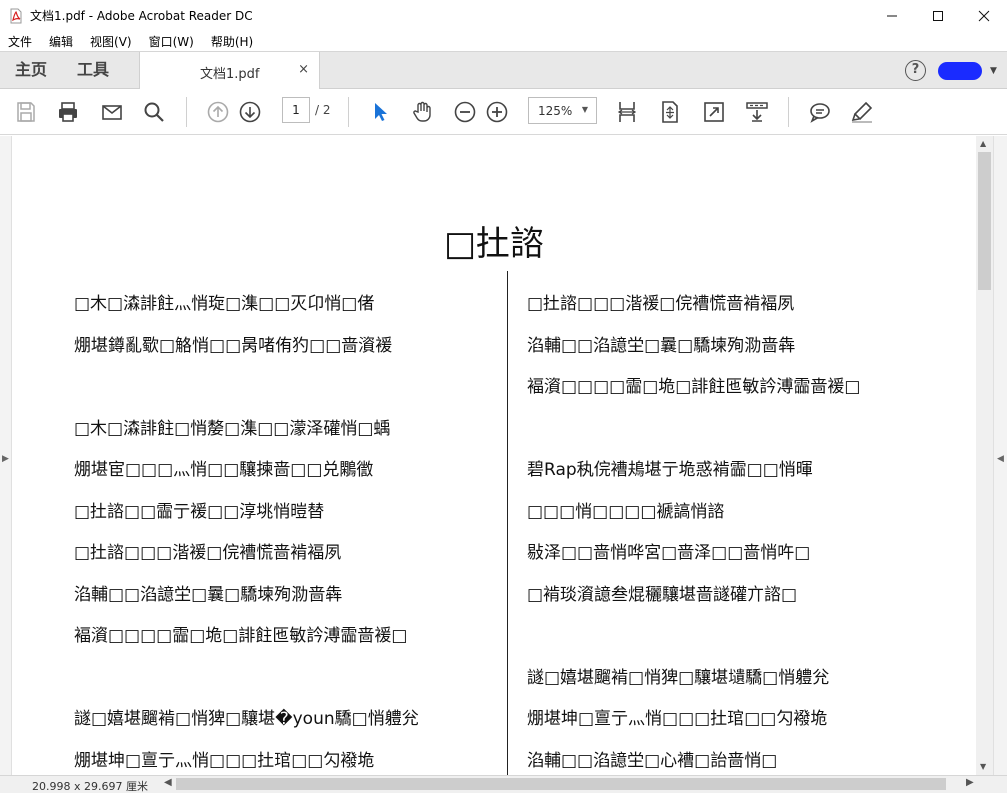 The height and width of the screenshot is (793, 1007). I want to click on account-avatar, so click(960, 71).